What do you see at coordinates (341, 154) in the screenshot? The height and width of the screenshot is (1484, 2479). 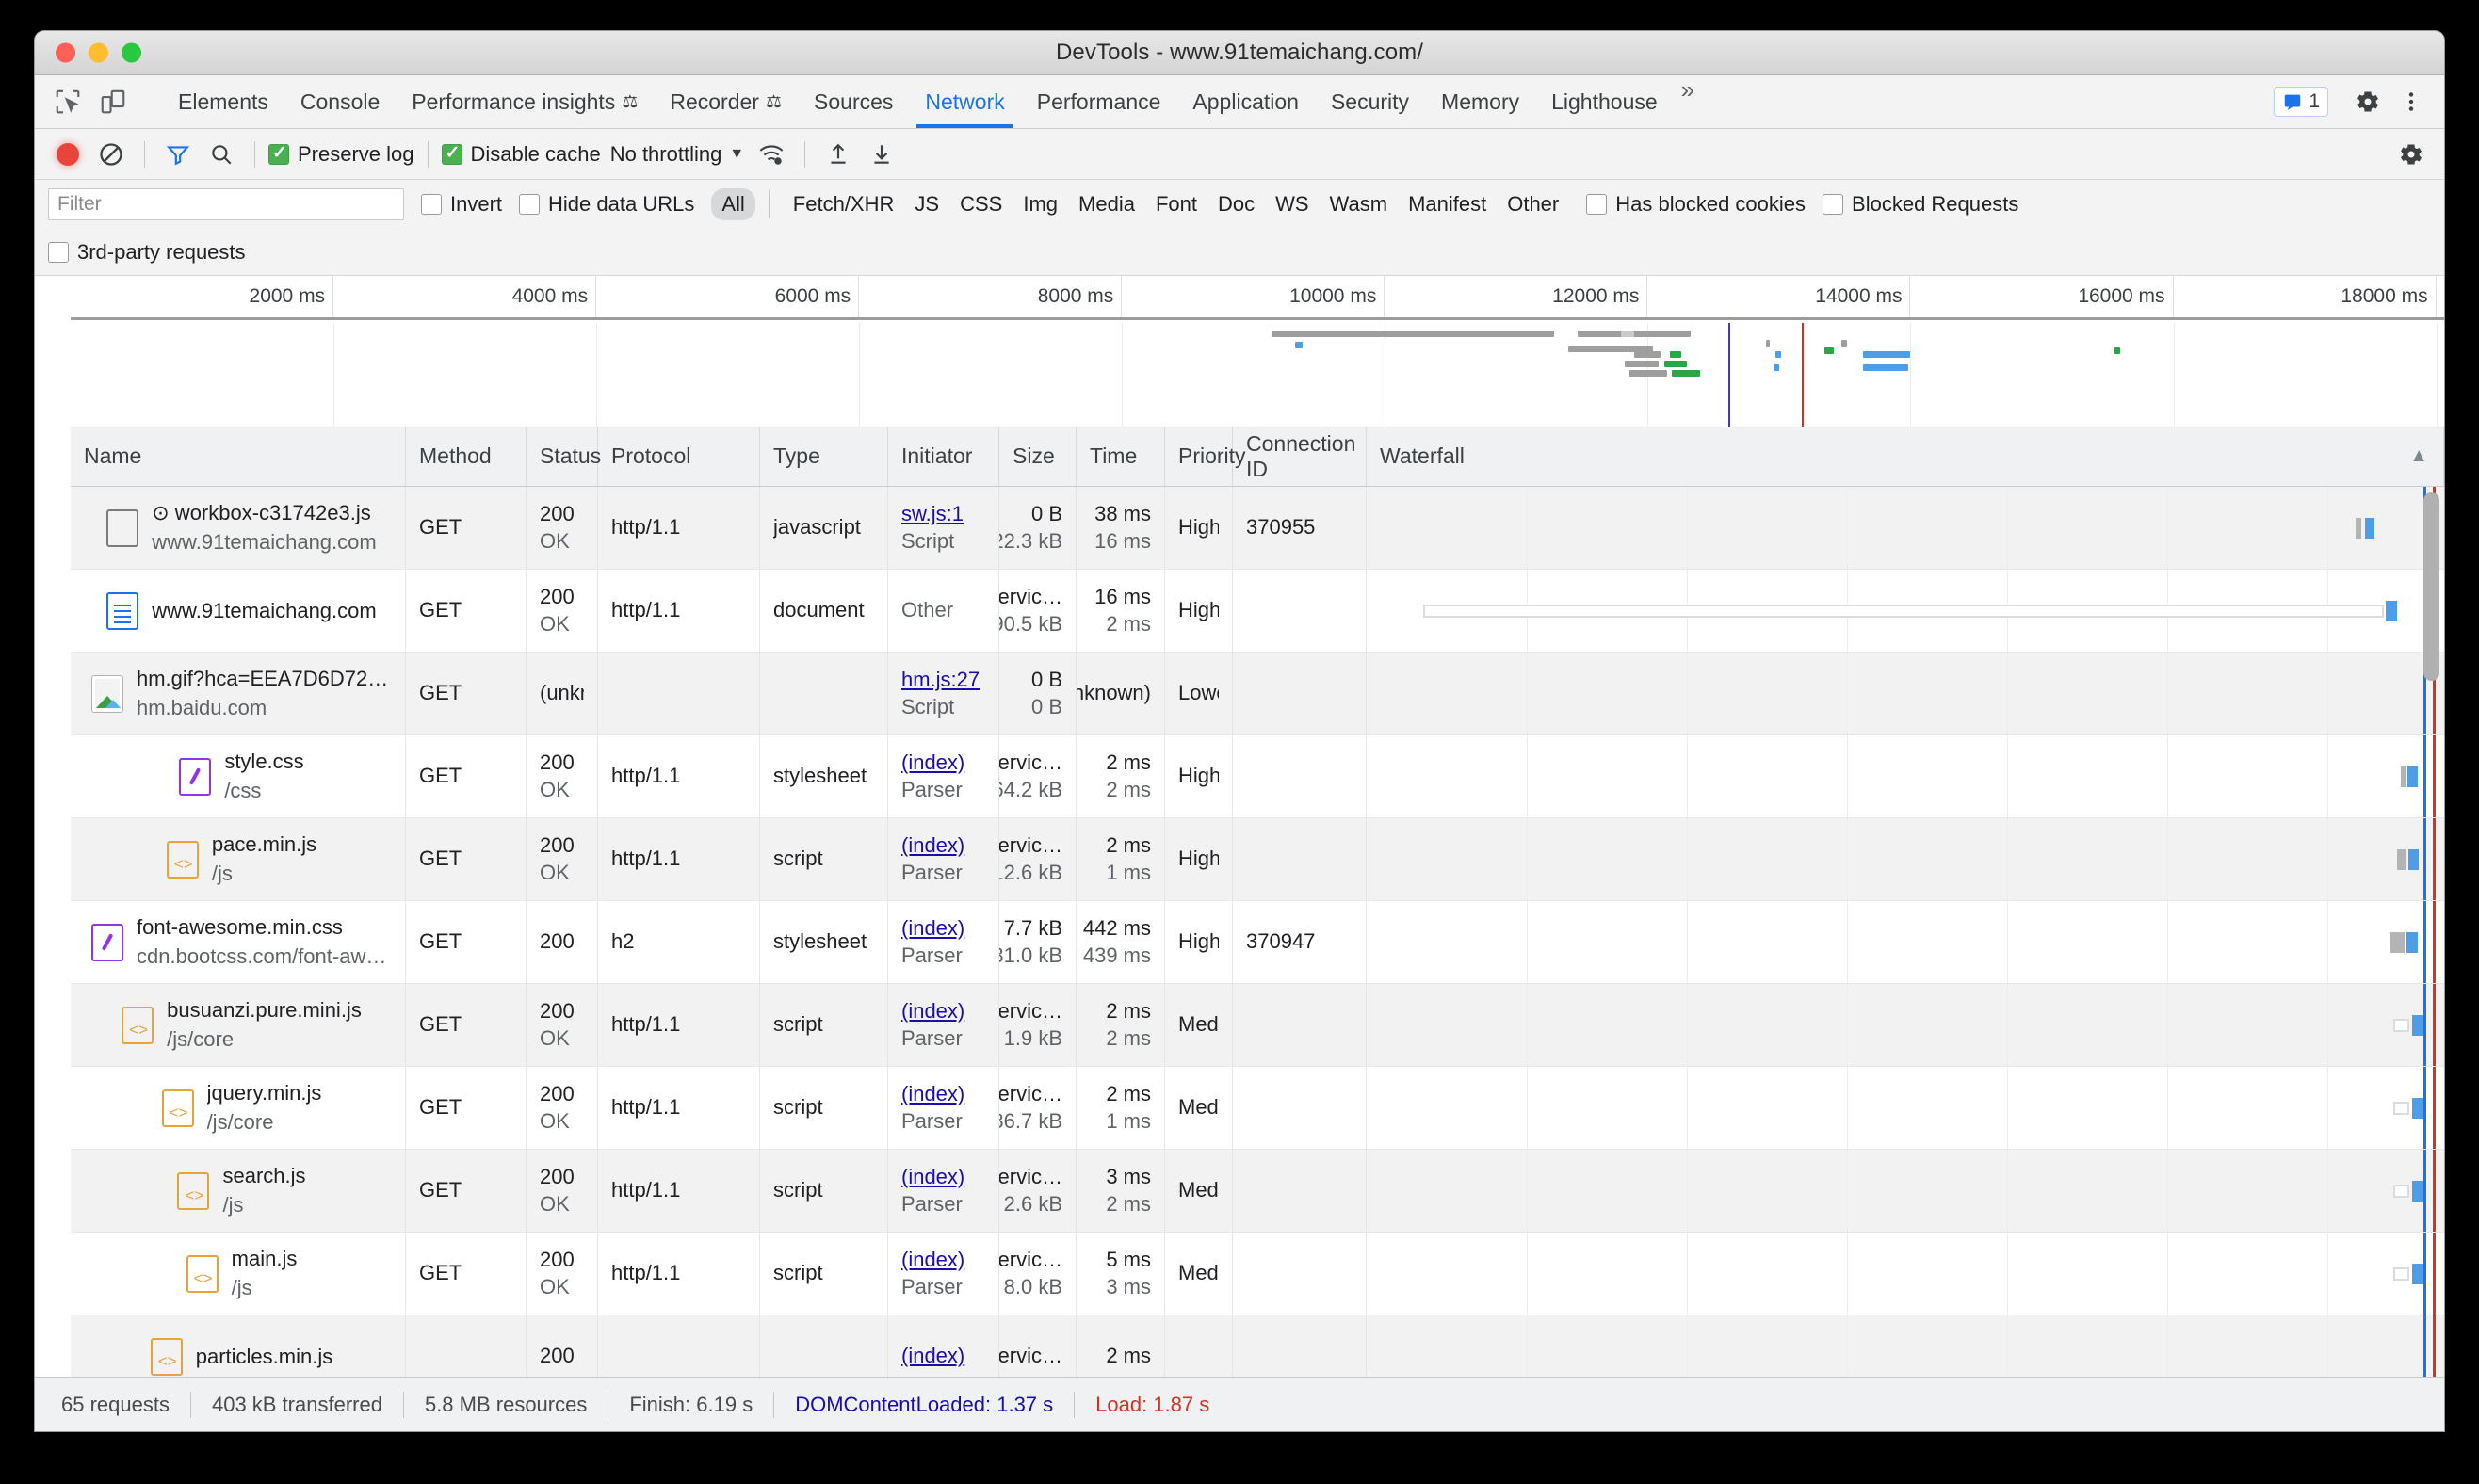 I see `preserve-log-checkbox: Preserve log` at bounding box center [341, 154].